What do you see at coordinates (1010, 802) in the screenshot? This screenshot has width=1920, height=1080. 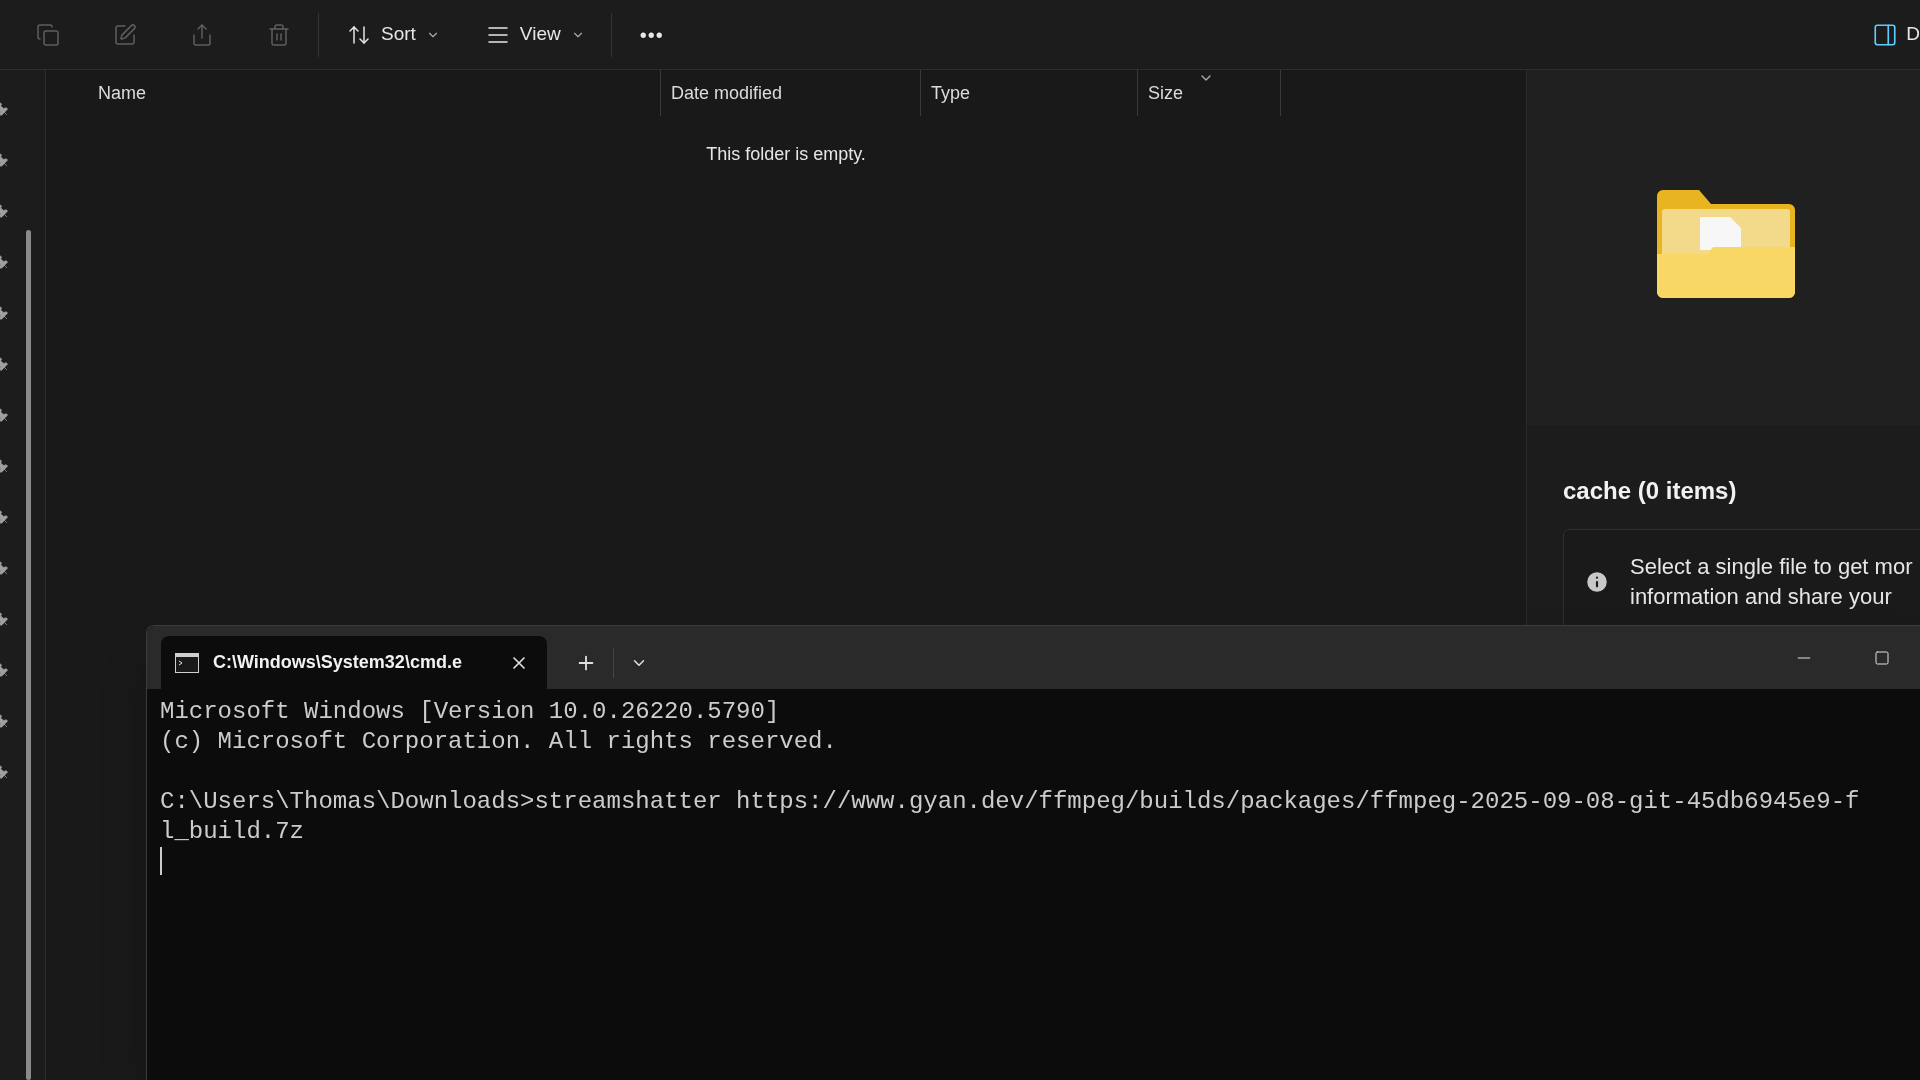 I see `terminal-line: C:\Users\Thomas\Downloads>streamshatter https://www.gyan.dev/ffmpeg/builds/packages/ffmpeg-2025-09-08-git-45db6945e9-f` at bounding box center [1010, 802].